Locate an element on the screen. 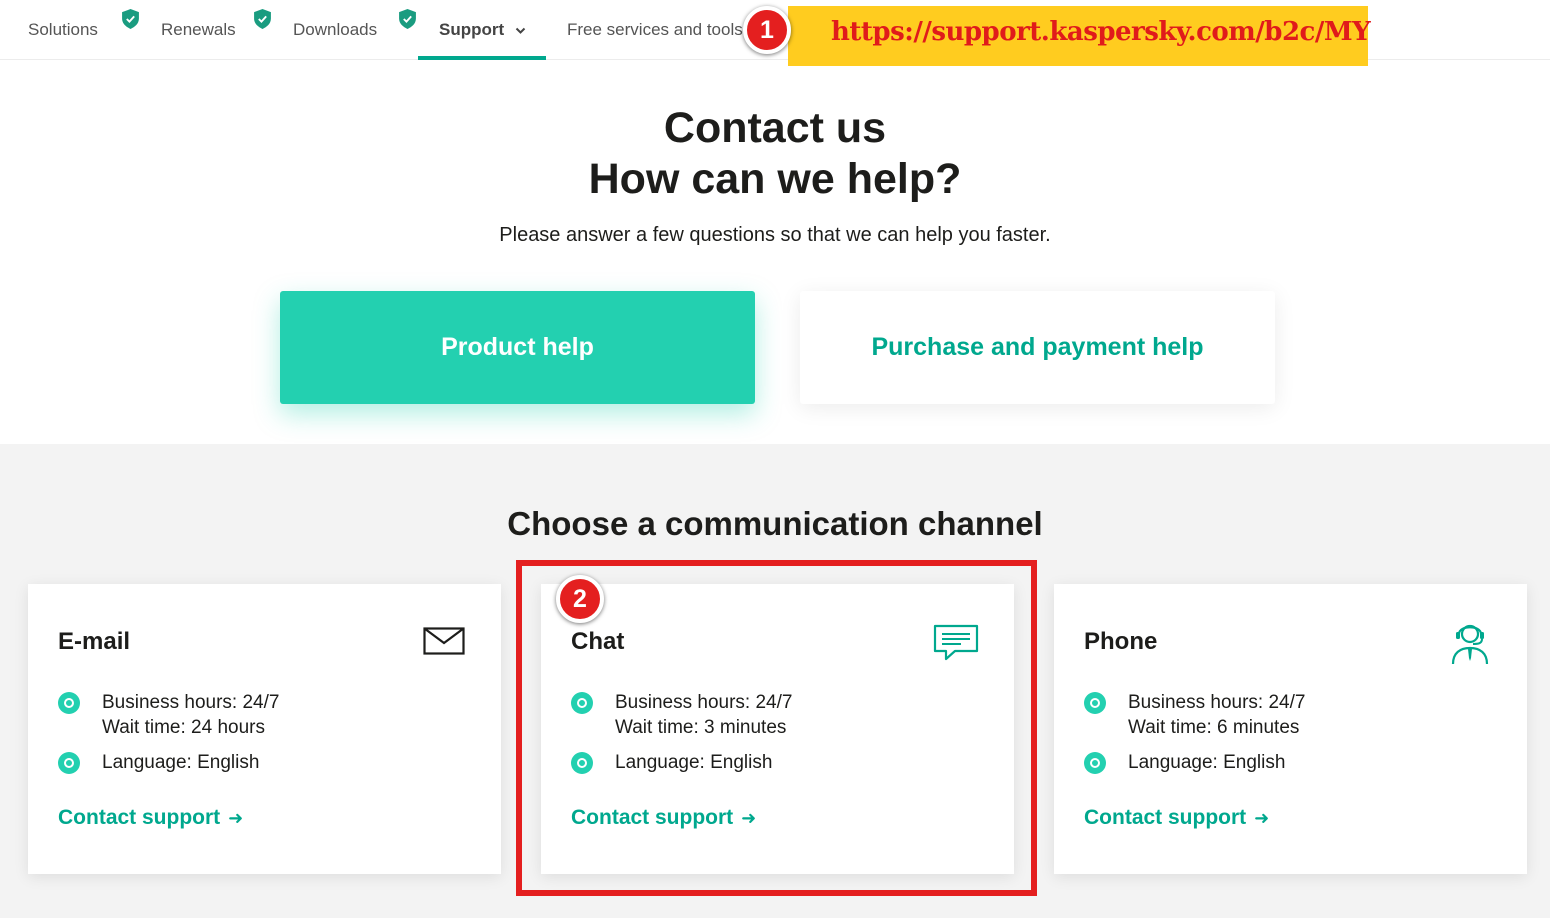 This screenshot has width=1550, height=918. chat-contact-support-link: Contact support ➜ is located at coordinates (663, 818).